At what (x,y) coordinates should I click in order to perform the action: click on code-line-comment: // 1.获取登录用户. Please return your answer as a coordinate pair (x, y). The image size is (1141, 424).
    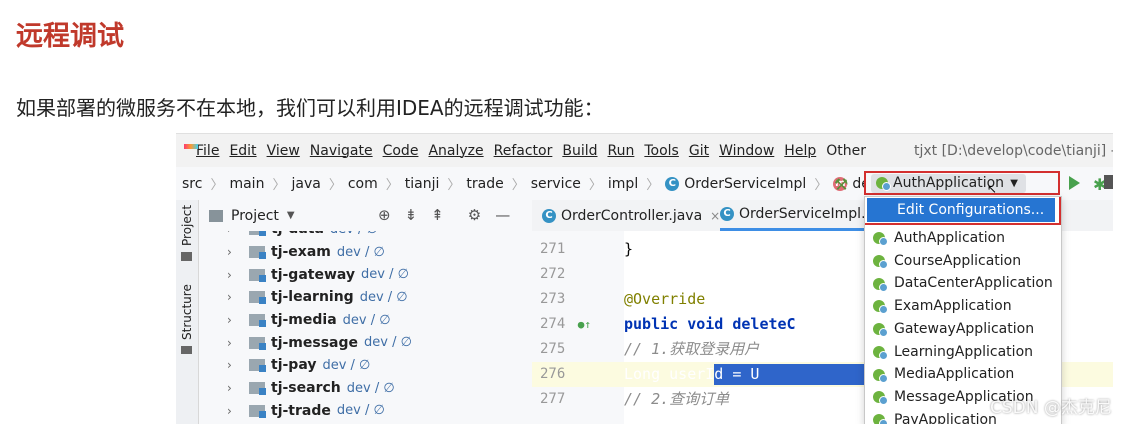
    Looking at the image, I should click on (692, 349).